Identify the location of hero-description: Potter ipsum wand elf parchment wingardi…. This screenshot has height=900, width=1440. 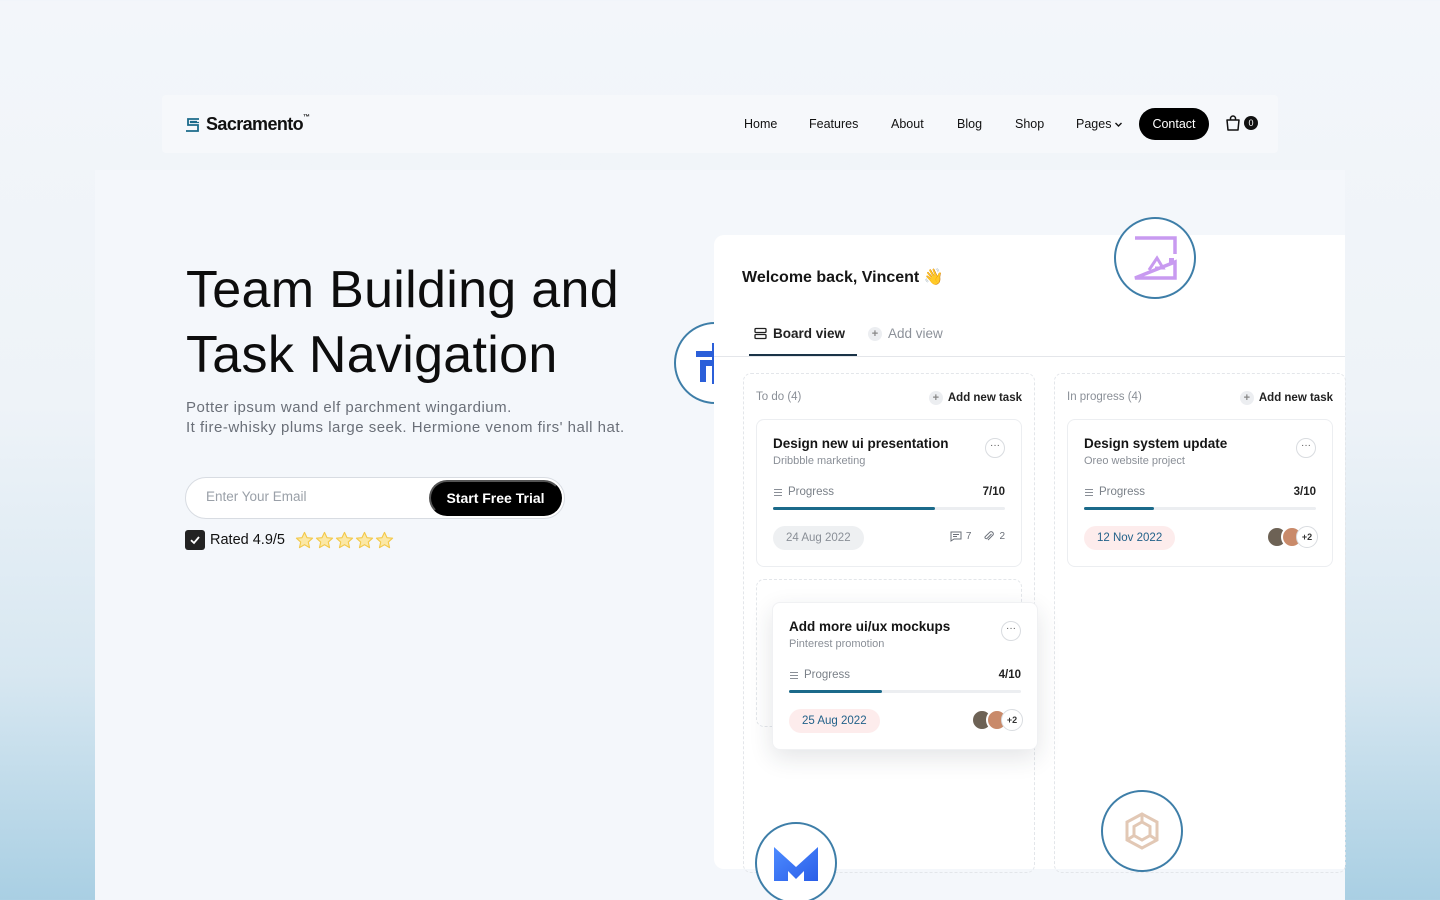
(411, 417).